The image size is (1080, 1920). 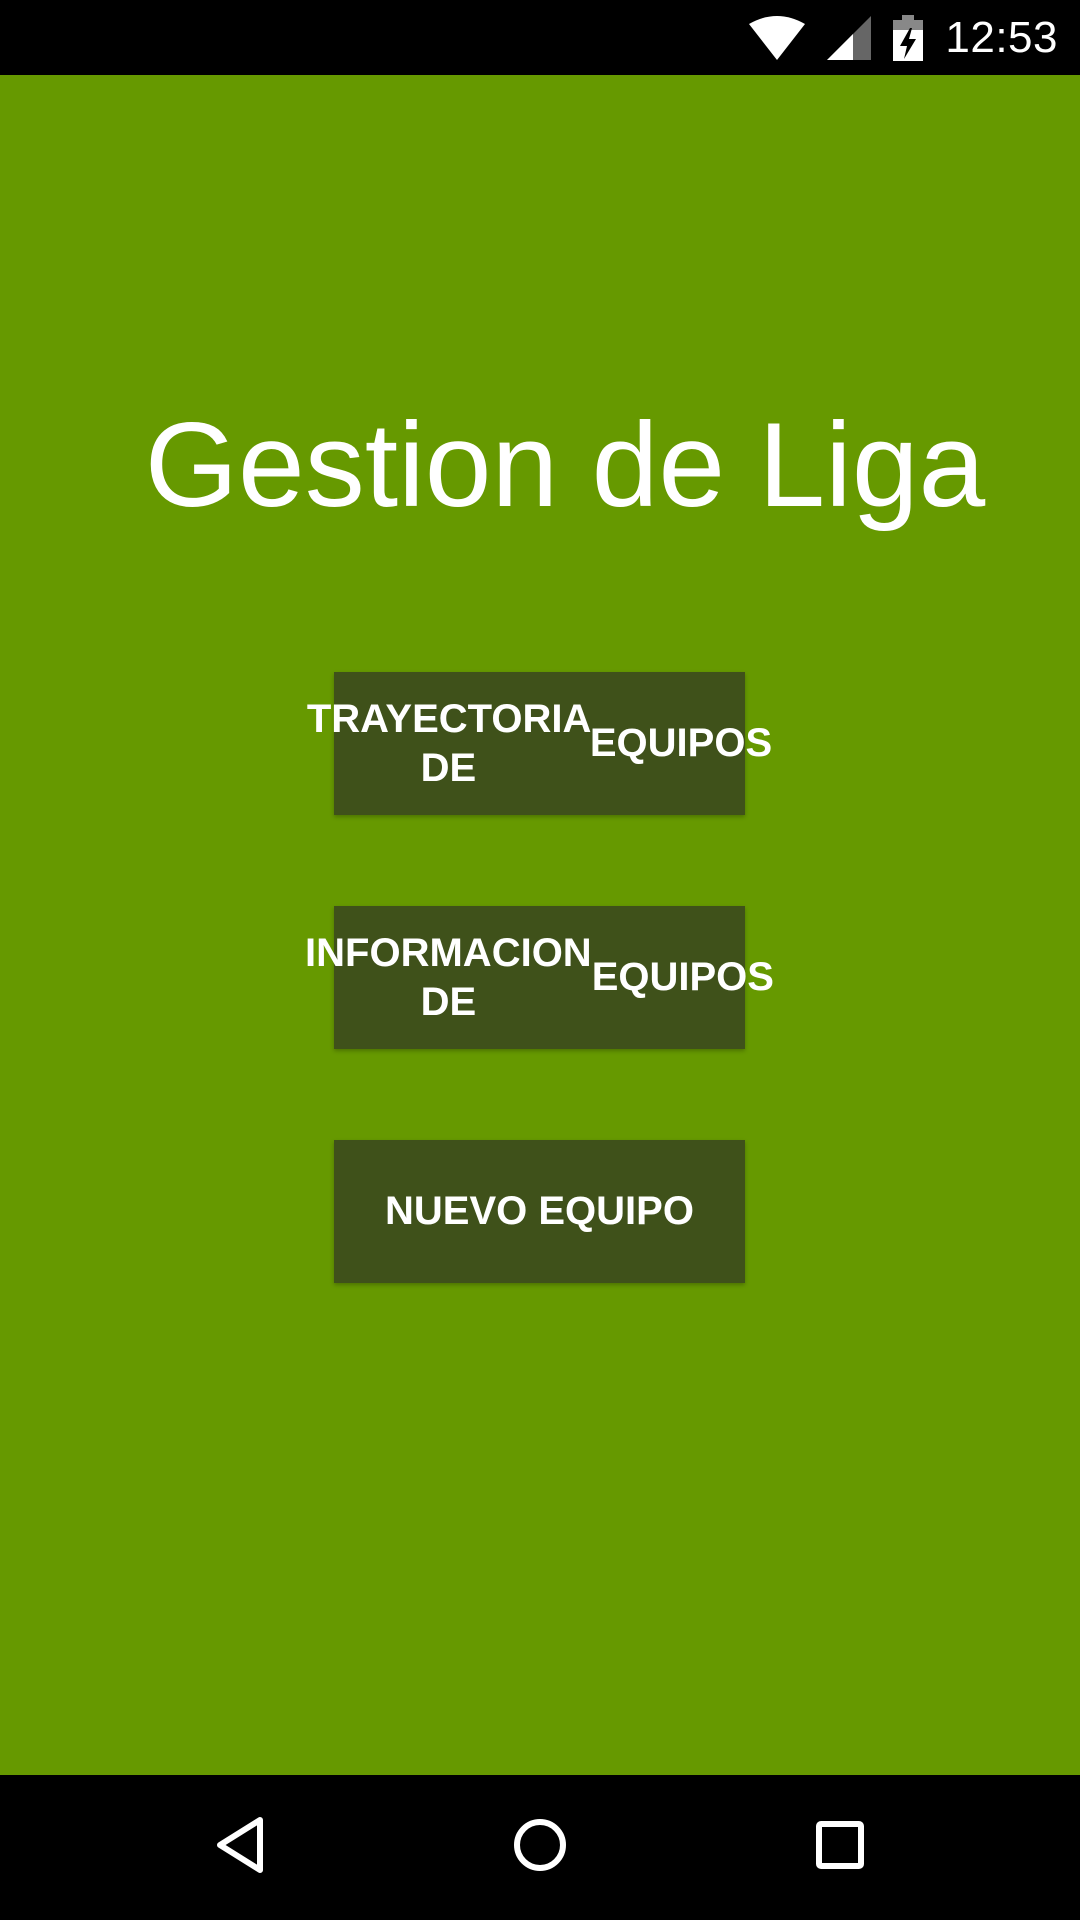 I want to click on home-button, so click(x=540, y=1847).